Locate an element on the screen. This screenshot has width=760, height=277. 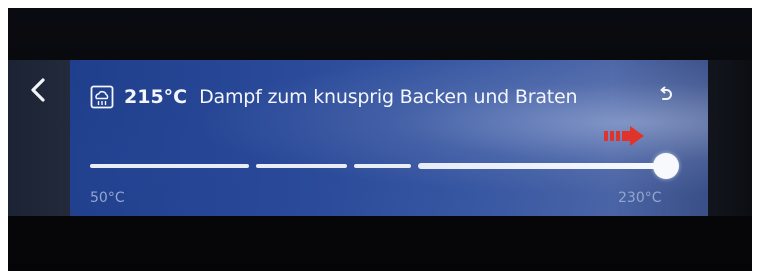
mode-label: Dampf zum knusprig Backen und Braten is located at coordinates (388, 97).